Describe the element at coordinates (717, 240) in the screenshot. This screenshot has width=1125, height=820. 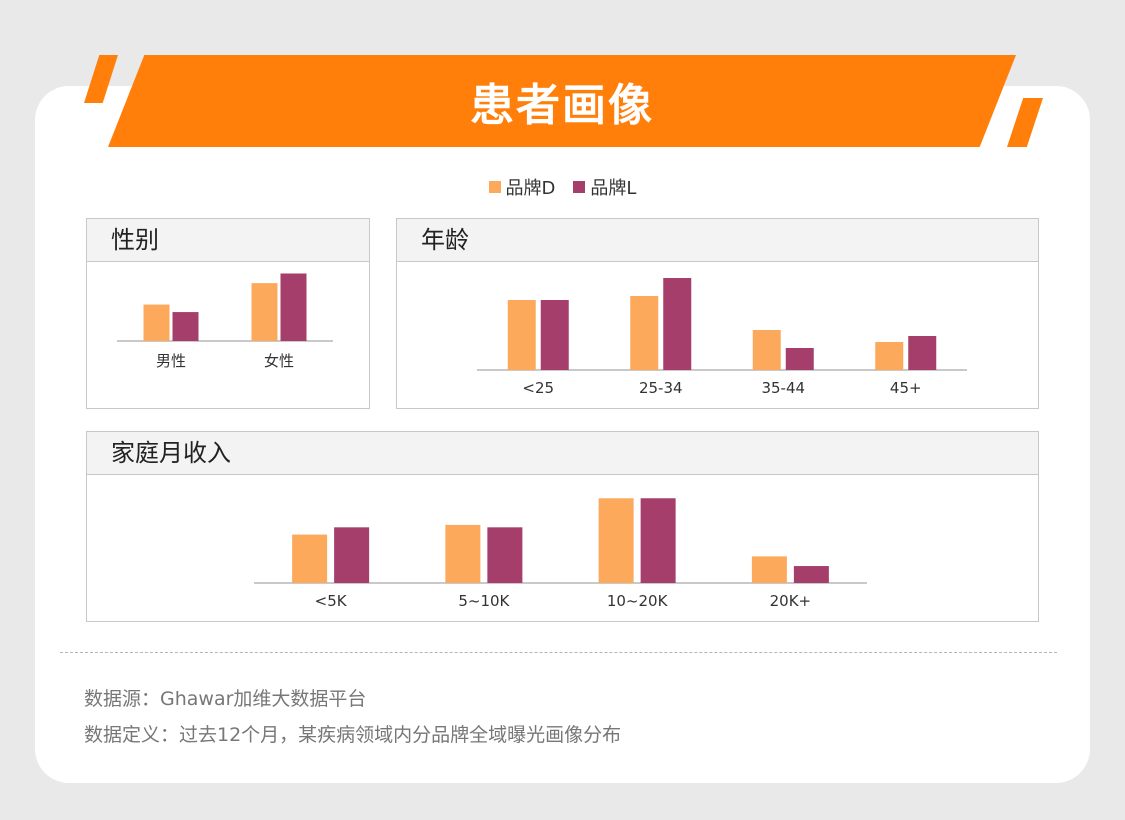
I see `age-panel-title: 年龄` at that location.